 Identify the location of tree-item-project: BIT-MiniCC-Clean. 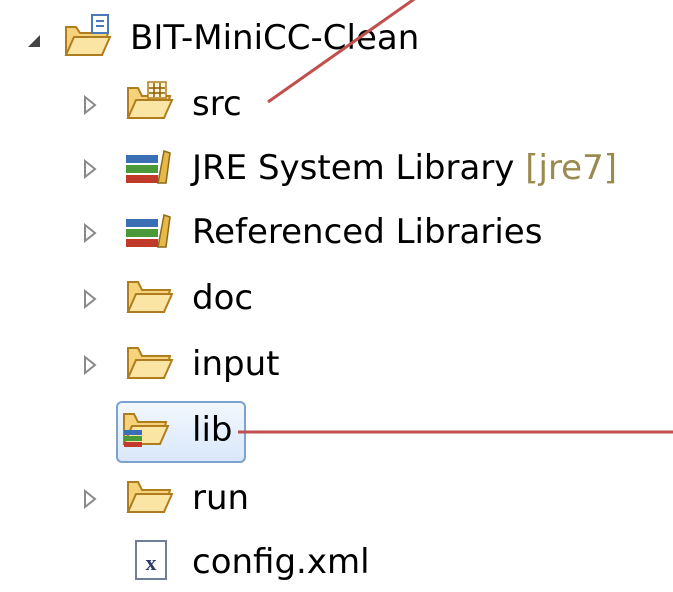
(336, 39).